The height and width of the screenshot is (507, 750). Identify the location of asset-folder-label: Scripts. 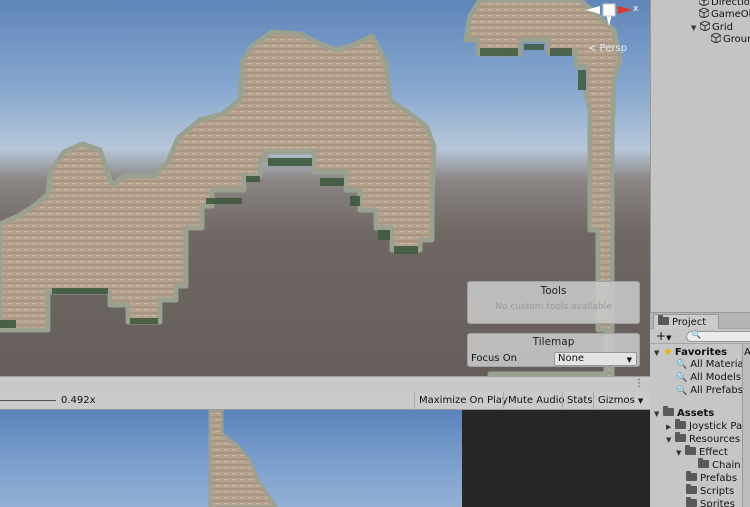
(717, 491).